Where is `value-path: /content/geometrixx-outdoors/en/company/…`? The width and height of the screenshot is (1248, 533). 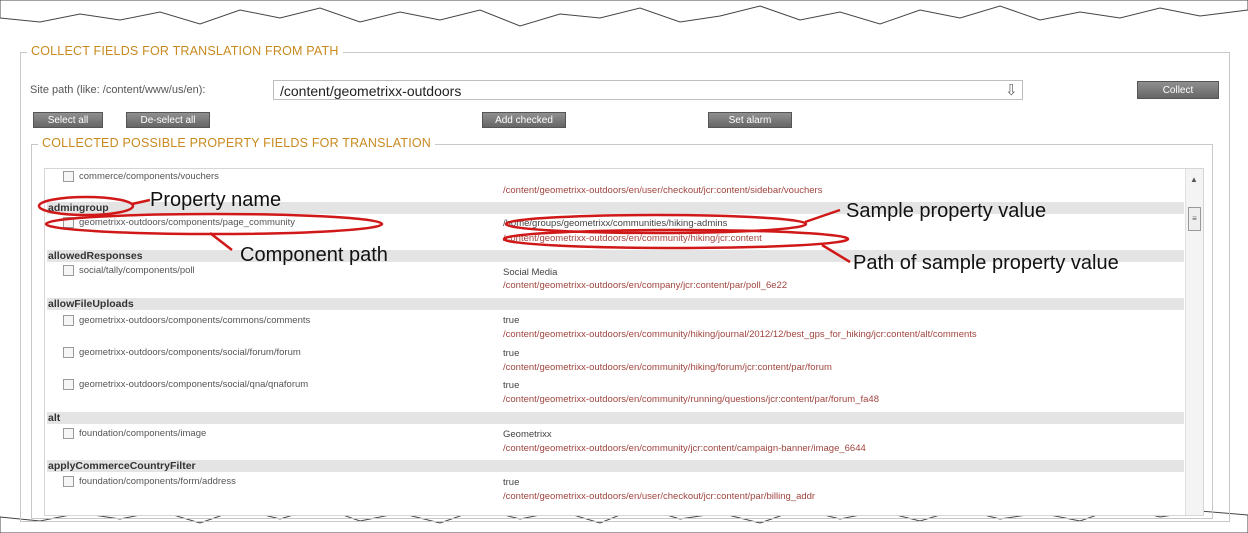
value-path: /content/geometrixx-outdoors/en/company/… is located at coordinates (645, 285).